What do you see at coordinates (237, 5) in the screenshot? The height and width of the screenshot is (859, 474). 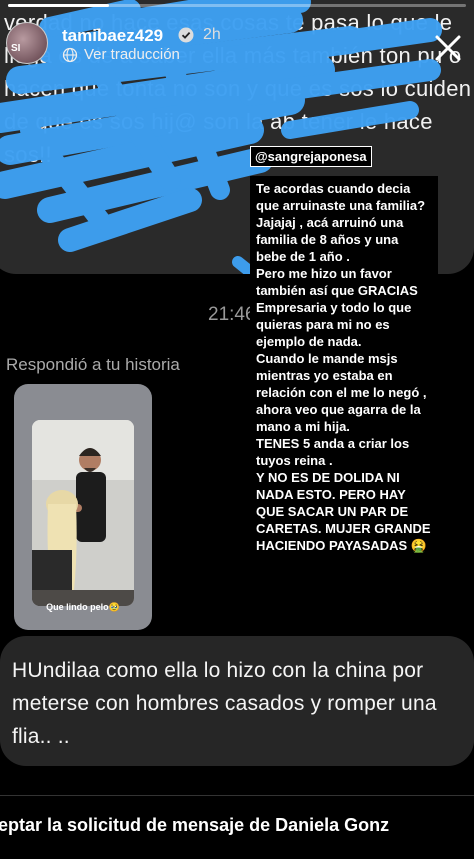 I see `story-progress-bar` at bounding box center [237, 5].